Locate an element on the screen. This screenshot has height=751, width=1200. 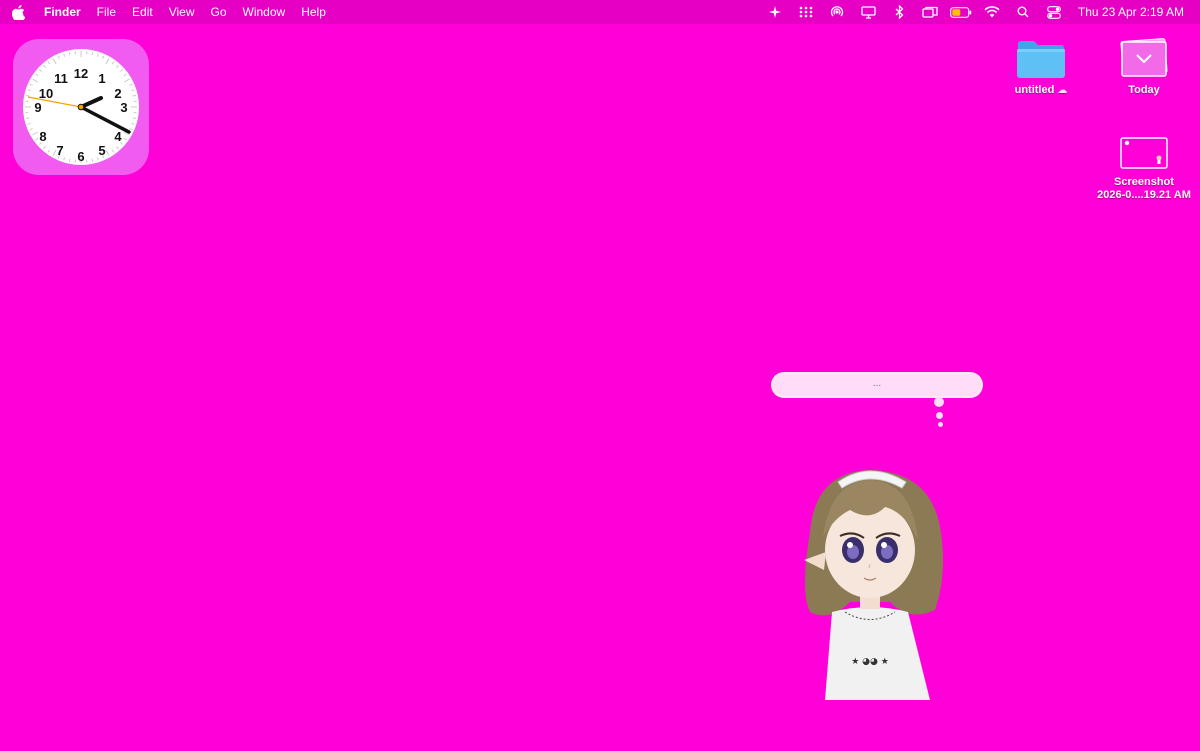
bluetooth-icon is located at coordinates (899, 12).